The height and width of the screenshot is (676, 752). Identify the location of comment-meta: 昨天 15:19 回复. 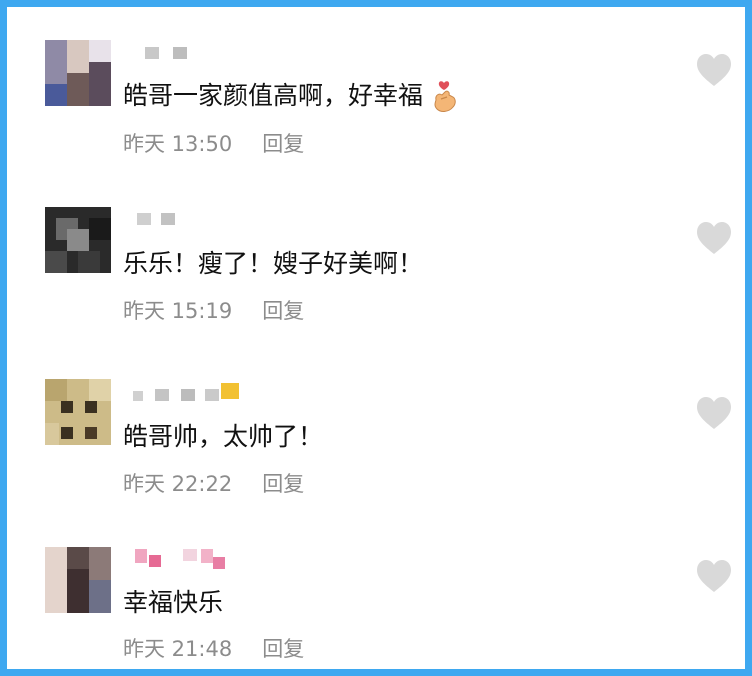
(213, 310).